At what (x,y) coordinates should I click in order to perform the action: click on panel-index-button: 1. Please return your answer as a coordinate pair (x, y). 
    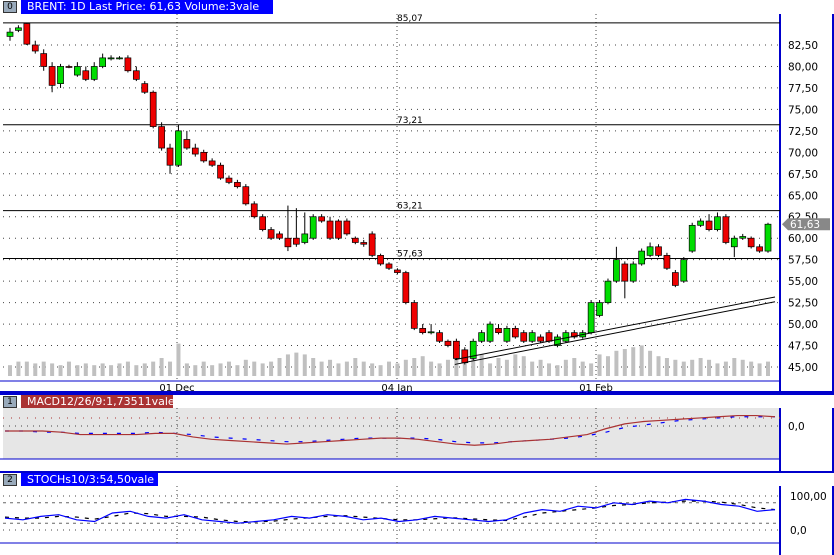
    Looking at the image, I should click on (10, 402).